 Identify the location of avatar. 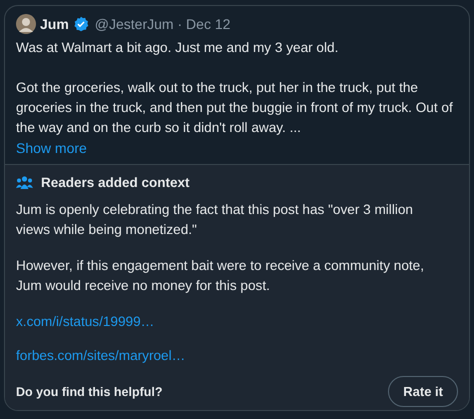
(26, 24).